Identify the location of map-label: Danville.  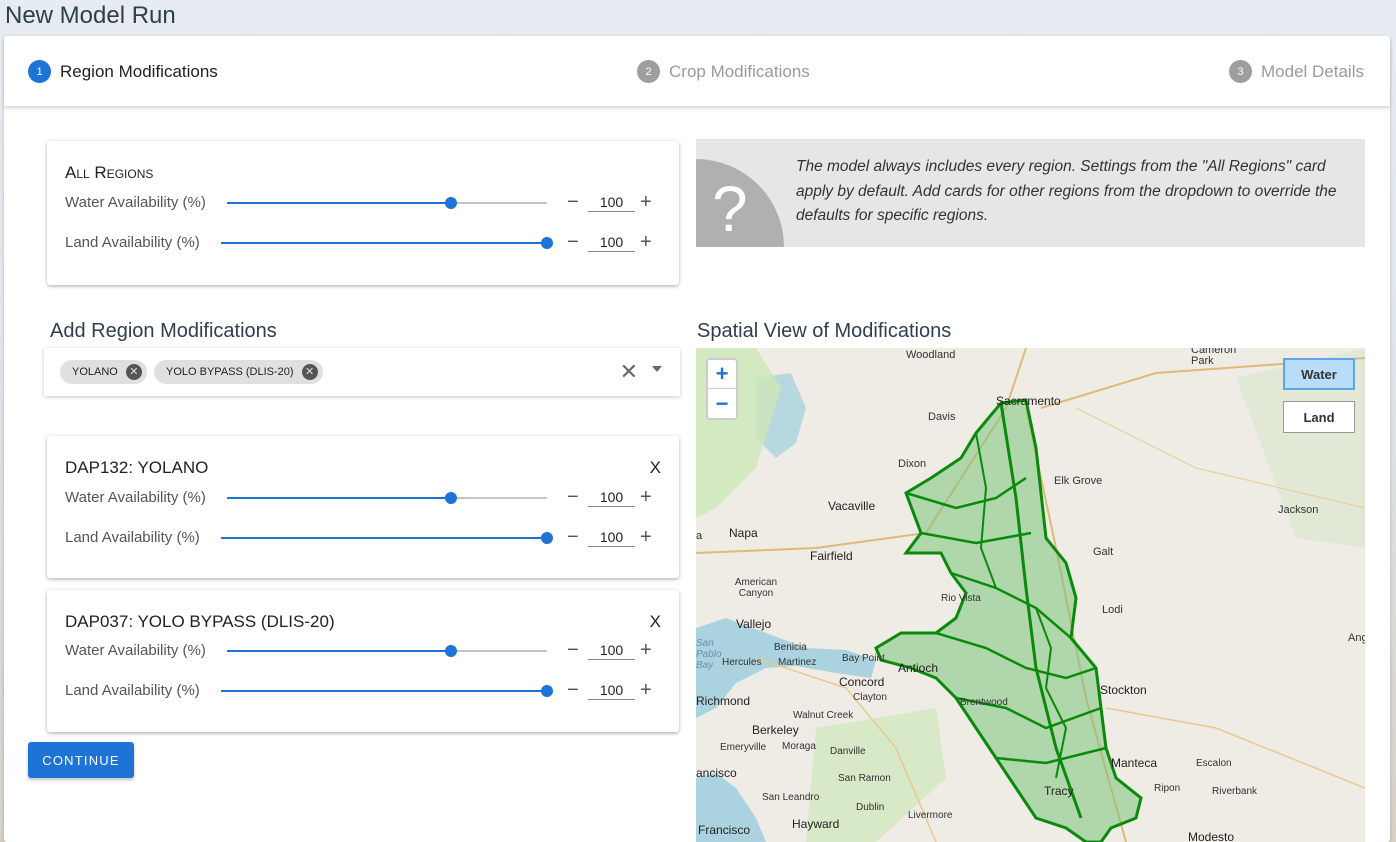
(848, 751).